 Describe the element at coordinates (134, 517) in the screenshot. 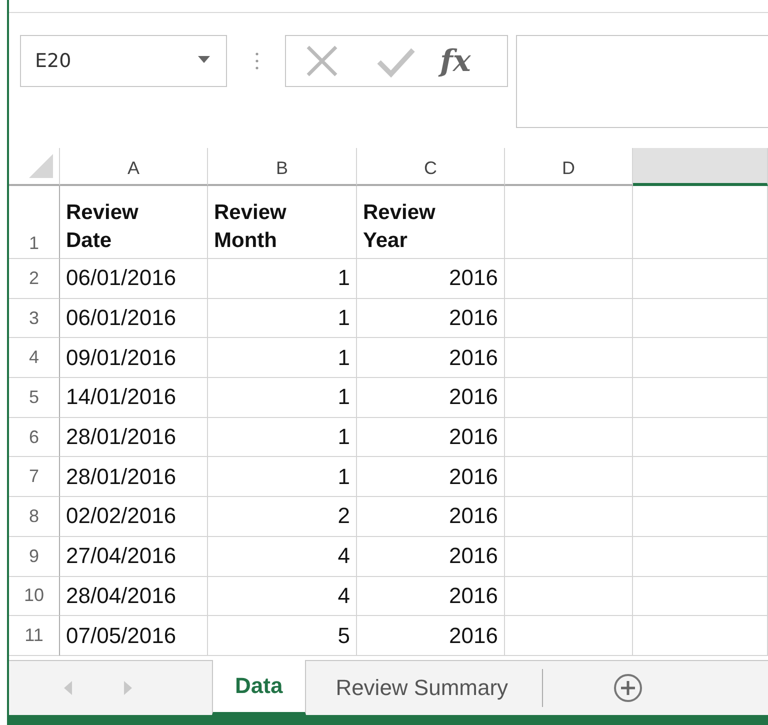

I see `table-cell: 02/02/2016` at that location.